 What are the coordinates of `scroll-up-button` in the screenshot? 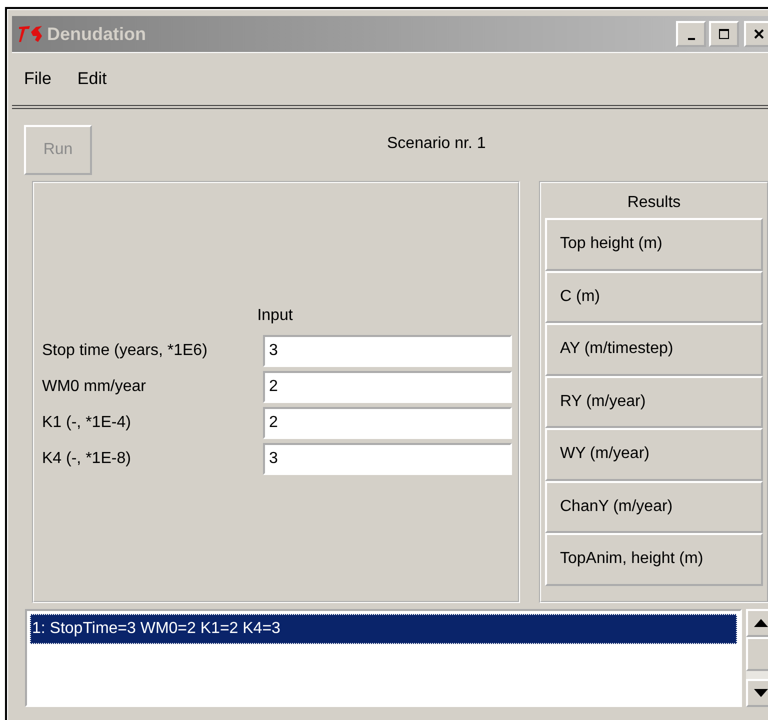 It's located at (757, 623).